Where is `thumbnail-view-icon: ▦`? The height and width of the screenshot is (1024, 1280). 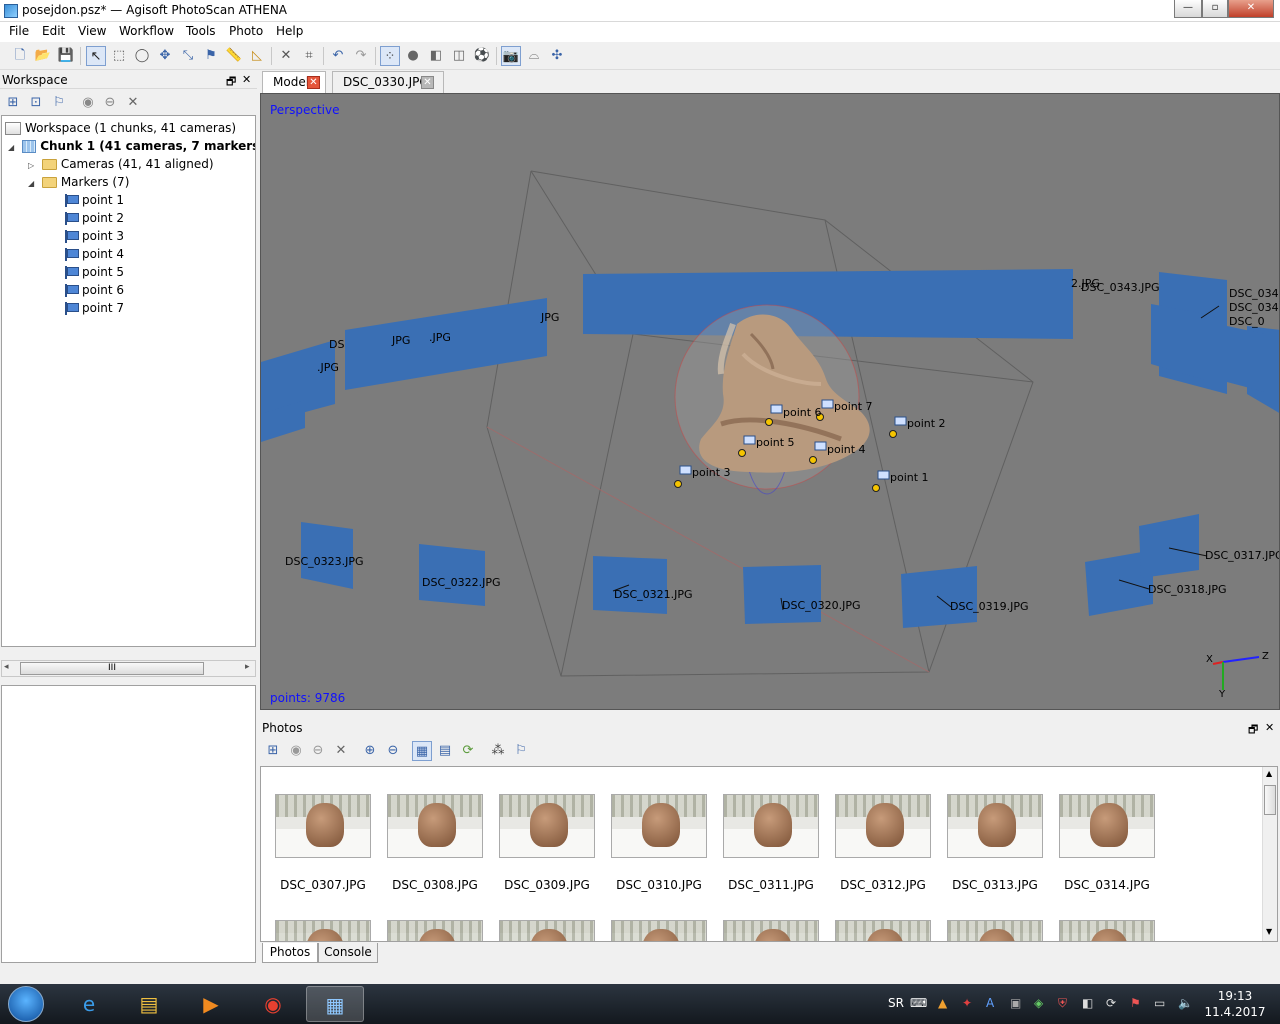 thumbnail-view-icon: ▦ is located at coordinates (422, 751).